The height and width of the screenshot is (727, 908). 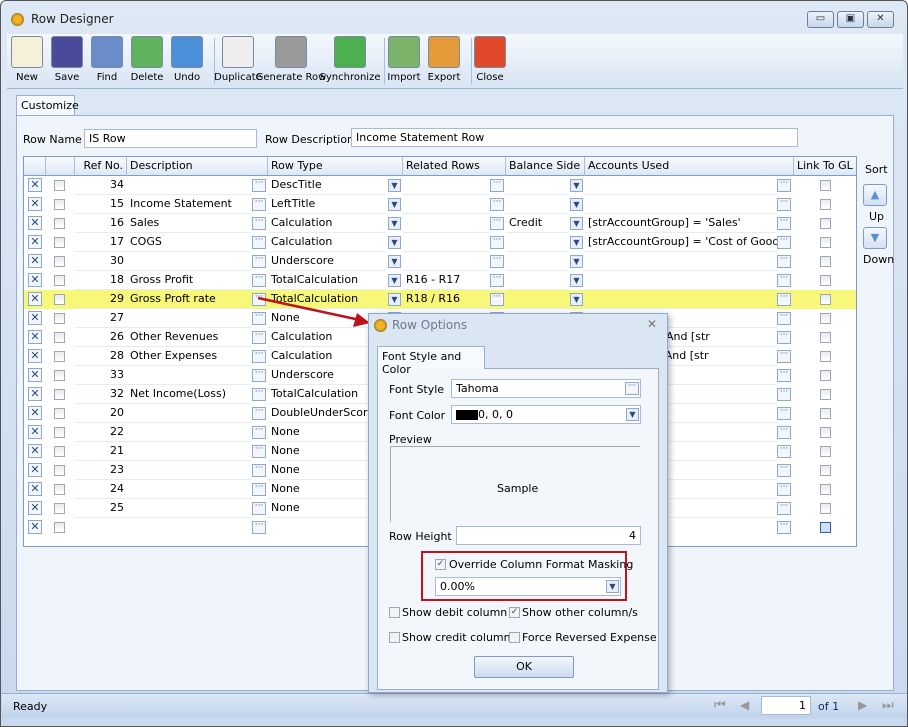 What do you see at coordinates (541, 564) in the screenshot?
I see `override-format-label: Override Column Format Masking` at bounding box center [541, 564].